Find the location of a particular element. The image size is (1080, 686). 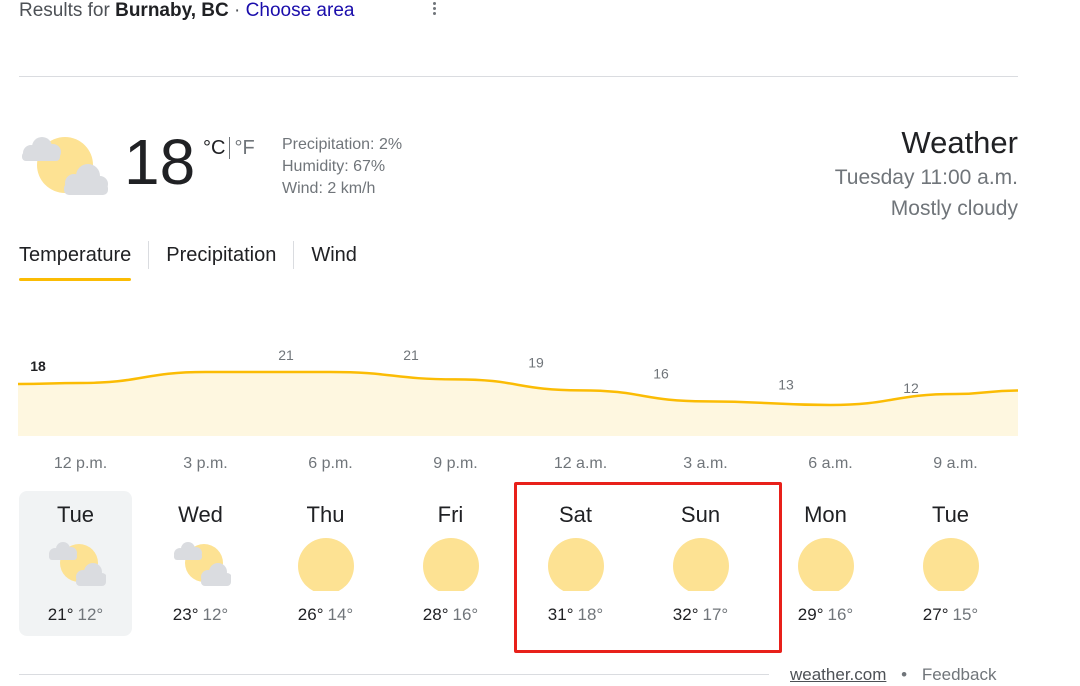

hour-label: 9 a.m. is located at coordinates (955, 463).